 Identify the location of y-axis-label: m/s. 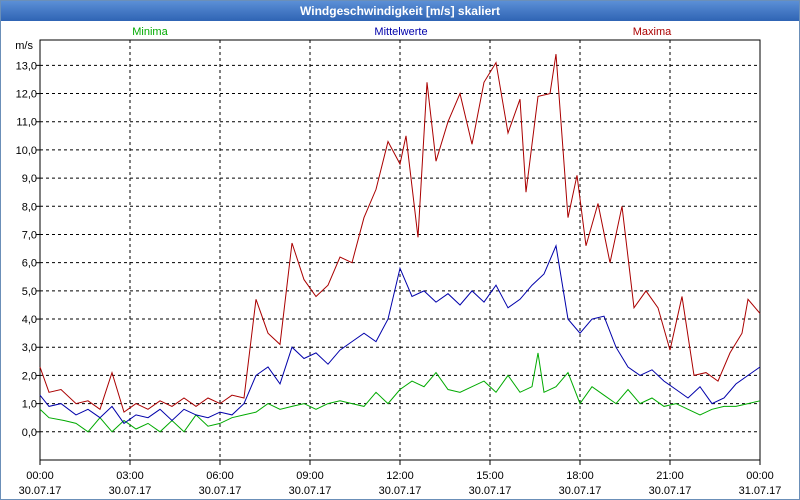
(24, 46).